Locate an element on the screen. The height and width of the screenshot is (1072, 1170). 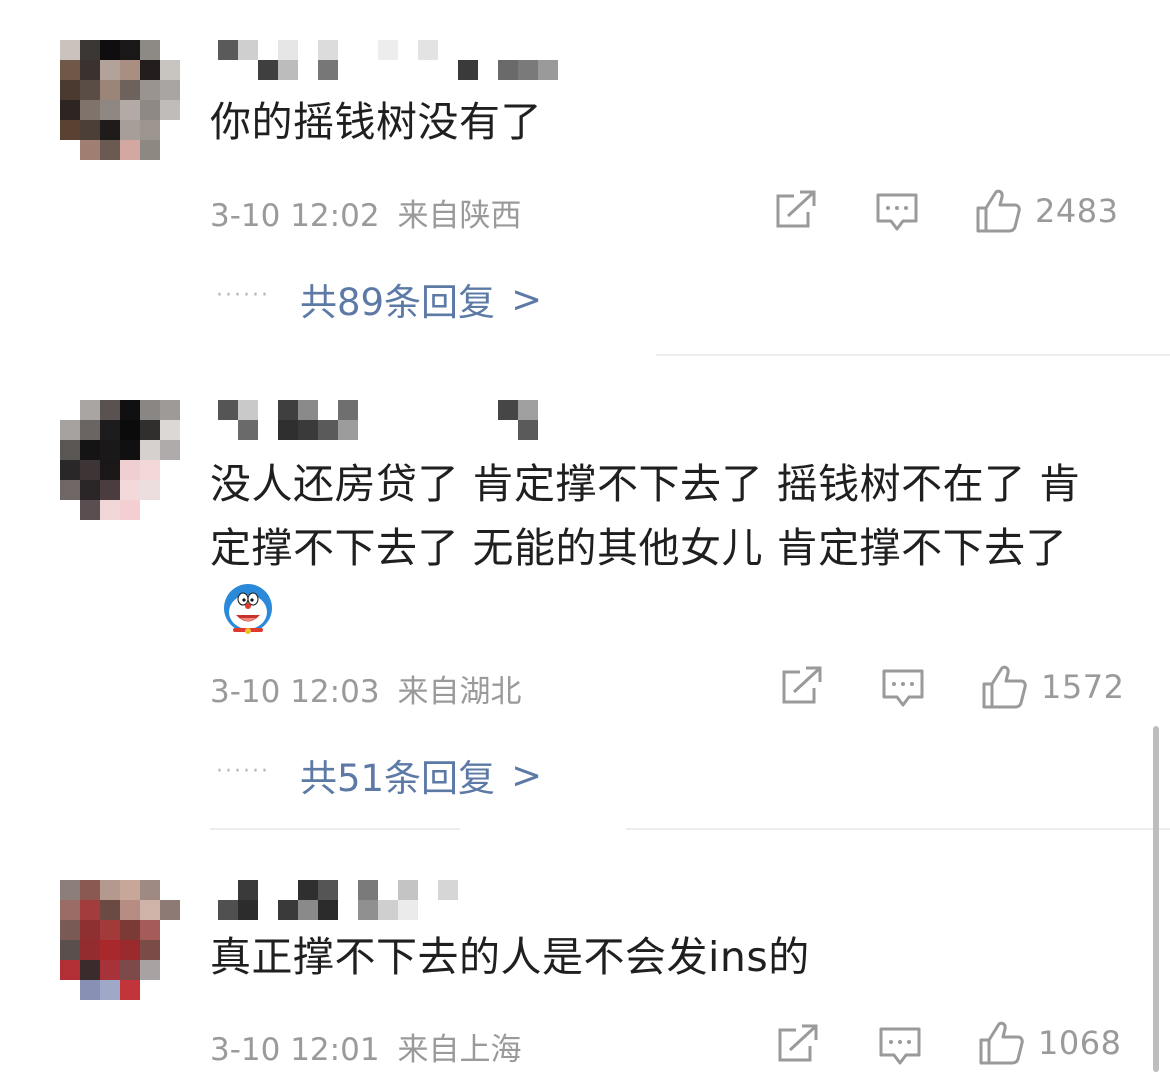
comment-button is located at coordinates (900, 1047).